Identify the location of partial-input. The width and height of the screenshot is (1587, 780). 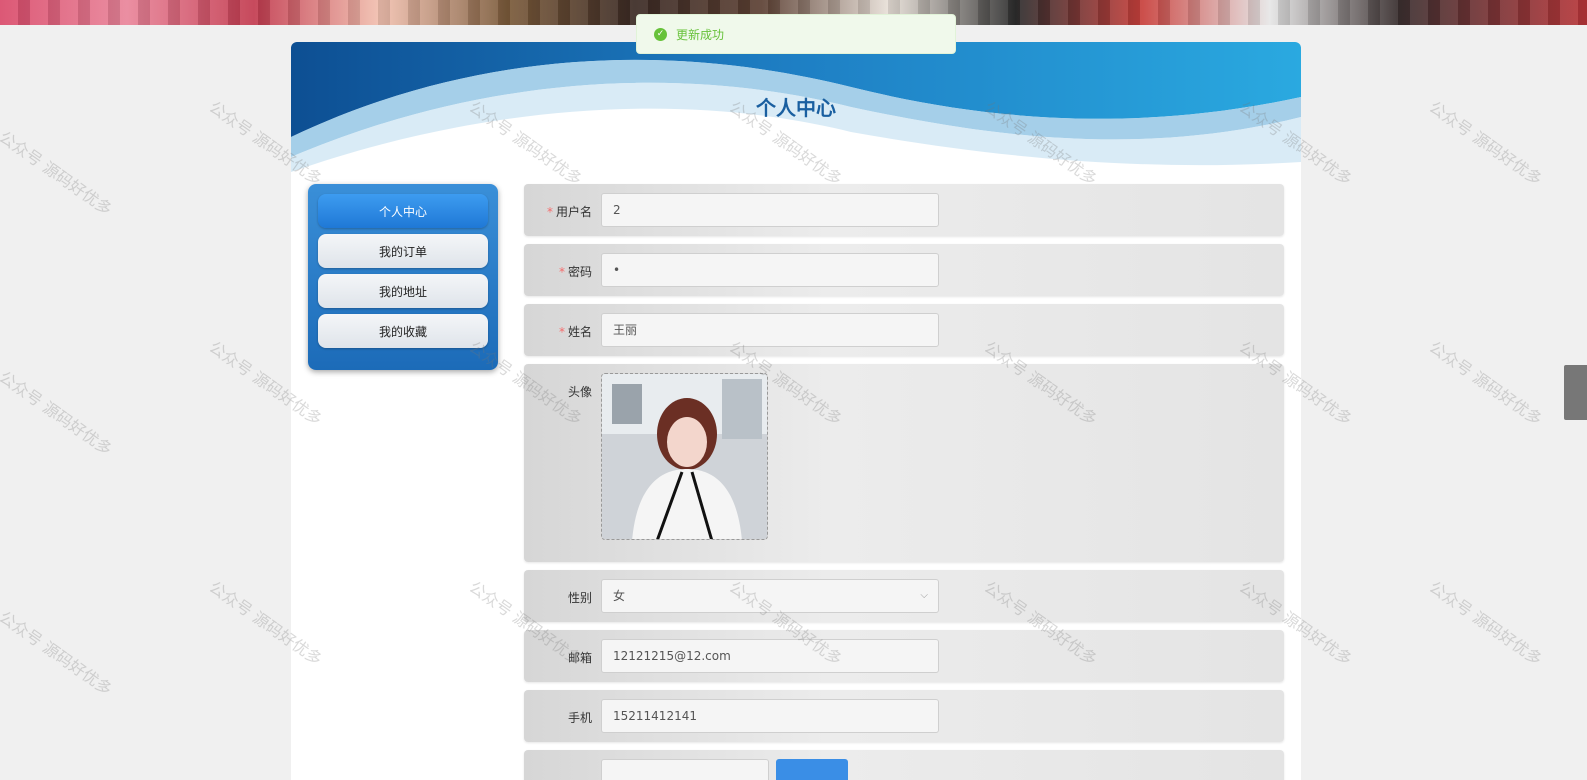
(685, 769).